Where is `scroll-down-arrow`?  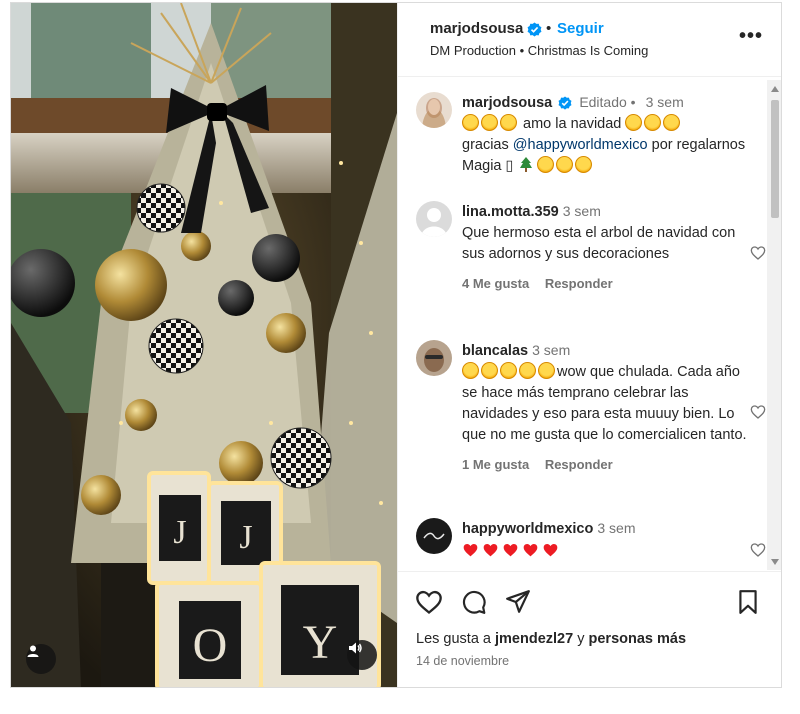
scroll-down-arrow is located at coordinates (775, 562).